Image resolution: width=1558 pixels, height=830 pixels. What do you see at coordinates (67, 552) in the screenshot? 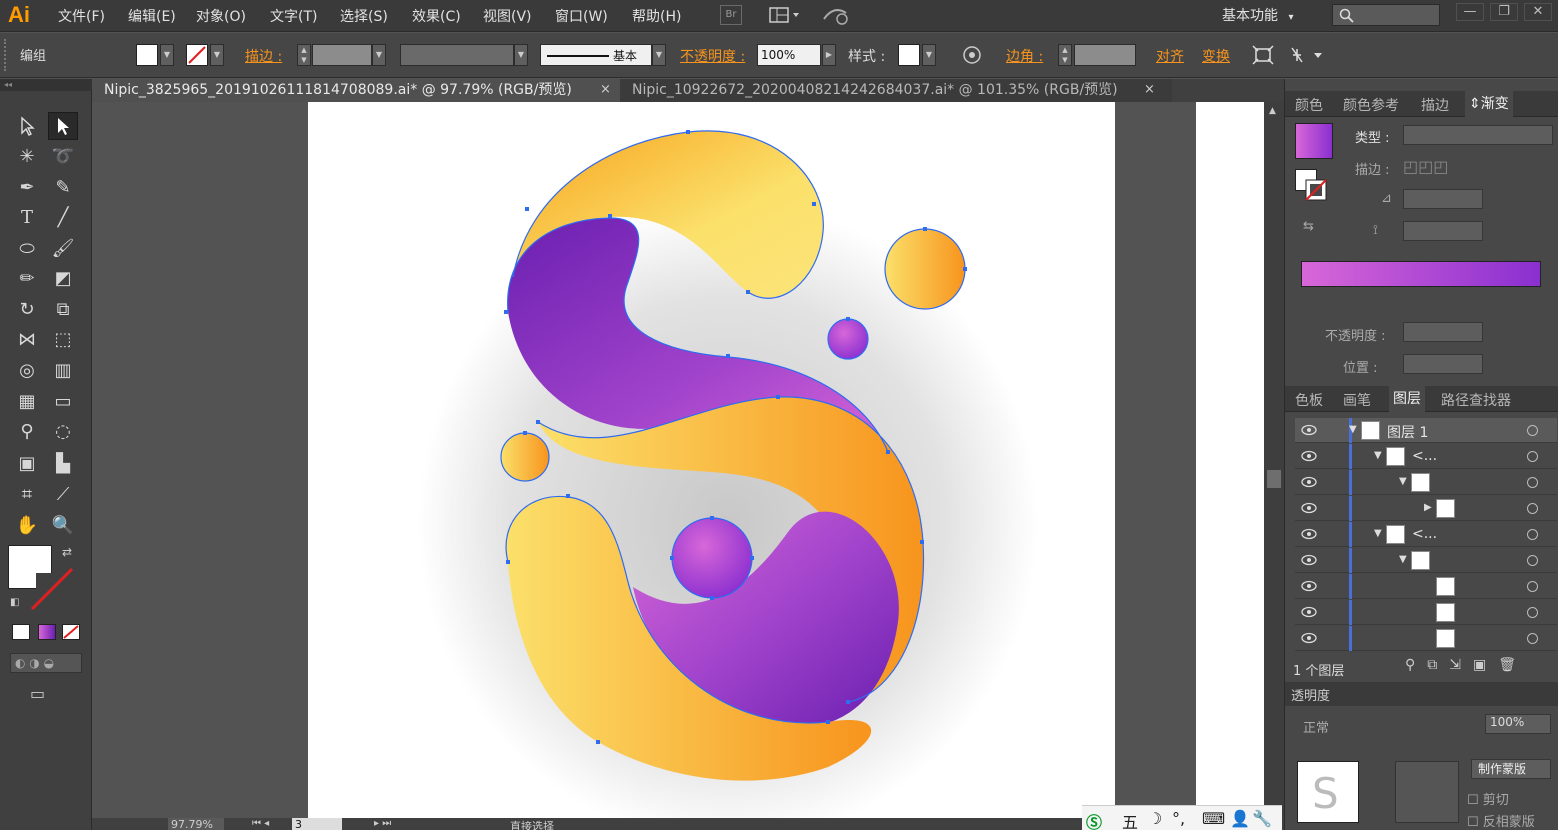
I see `swap-fill-stroke-icon: ⇄` at bounding box center [67, 552].